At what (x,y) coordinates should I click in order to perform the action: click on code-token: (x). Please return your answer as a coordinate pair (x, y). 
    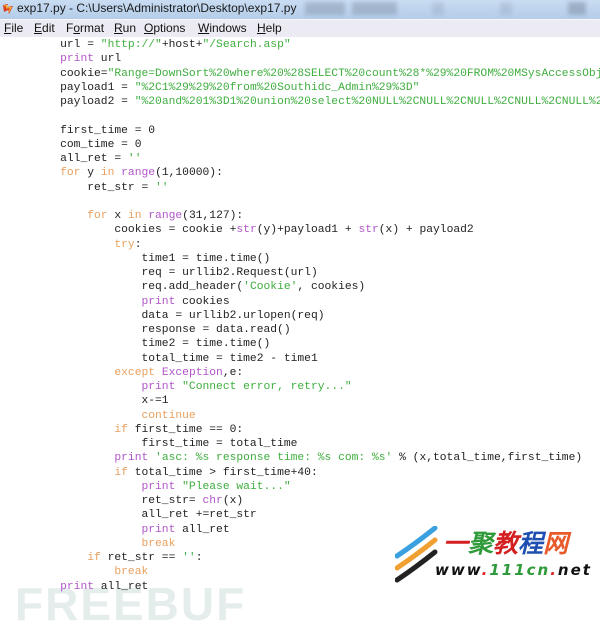
    Looking at the image, I should click on (233, 501).